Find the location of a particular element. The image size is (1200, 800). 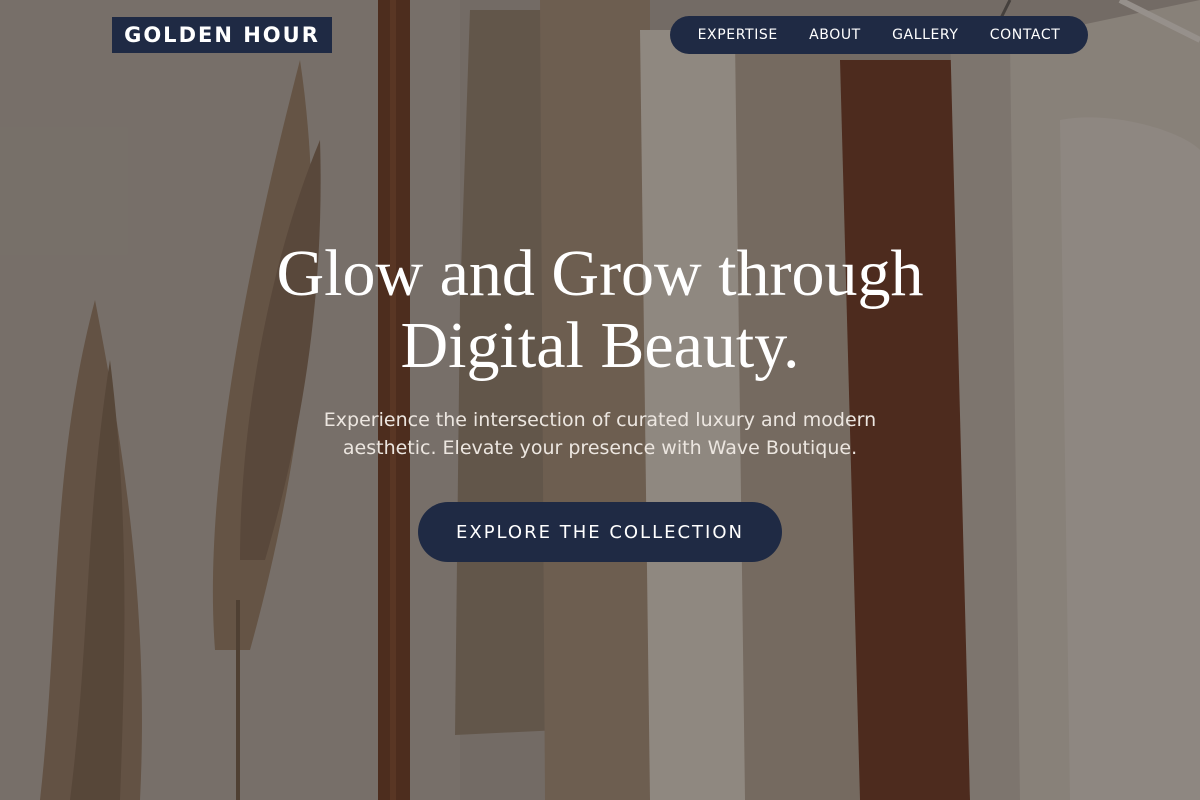

hero-headline-line-2: Digital Beauty. is located at coordinates (600, 345).